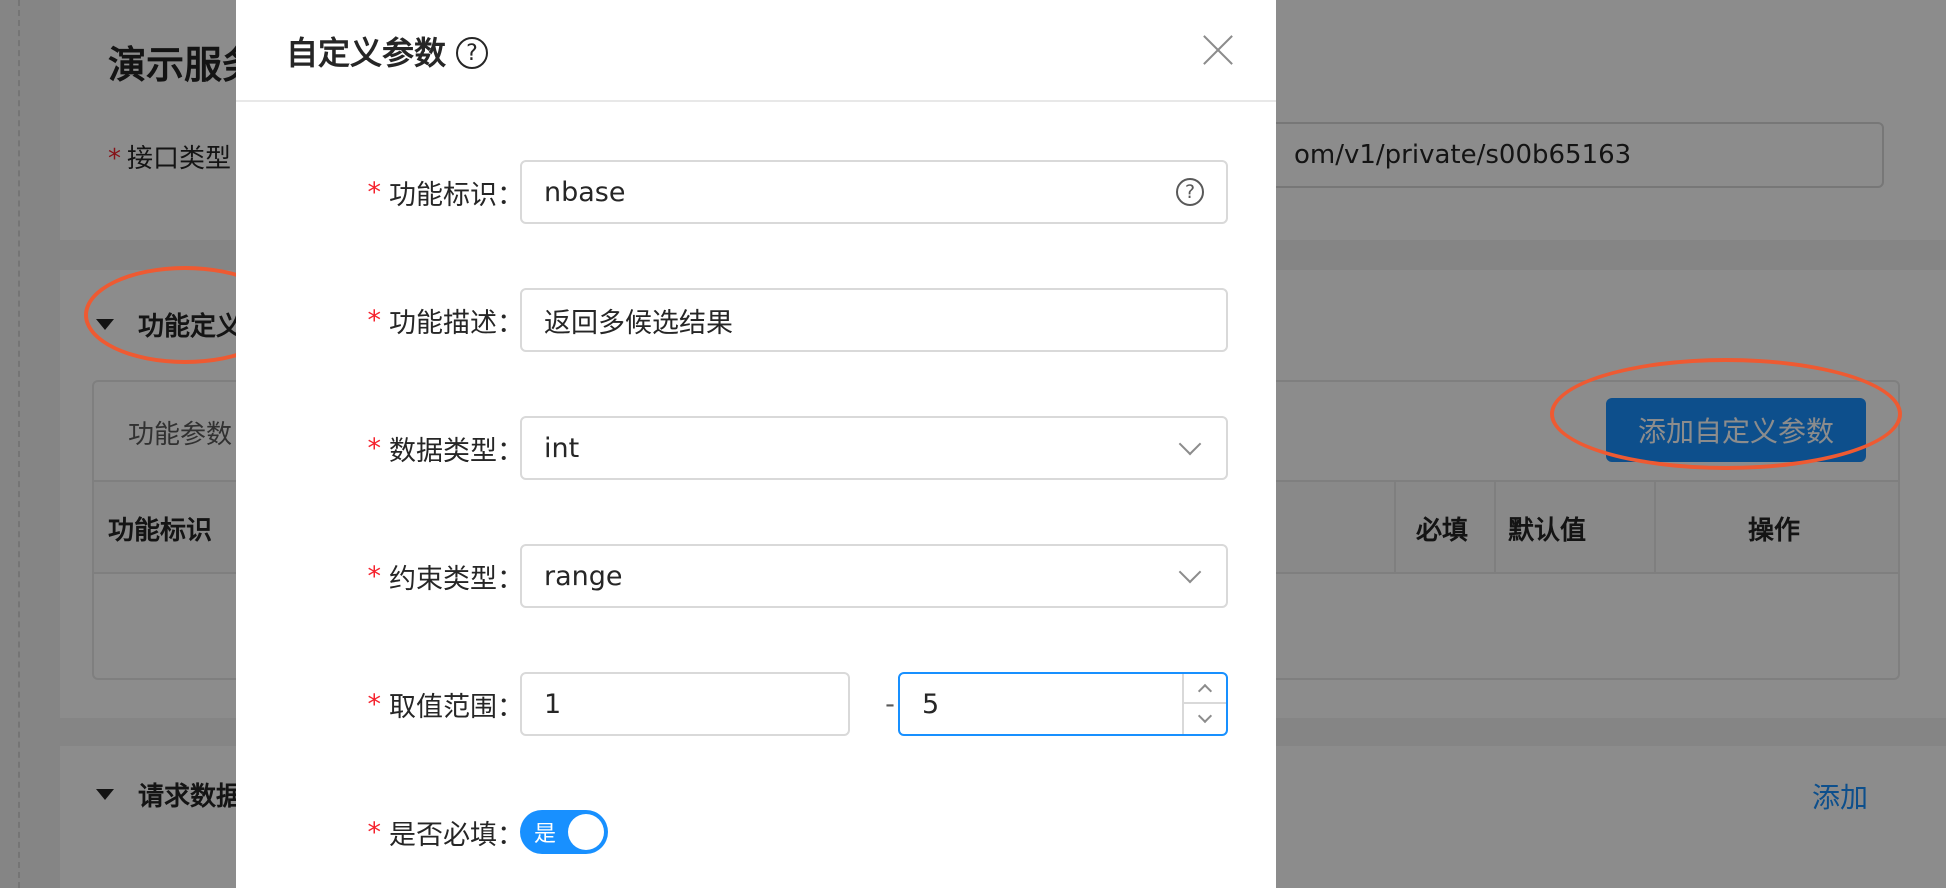  What do you see at coordinates (586, 832) in the screenshot?
I see `toggle-knob` at bounding box center [586, 832].